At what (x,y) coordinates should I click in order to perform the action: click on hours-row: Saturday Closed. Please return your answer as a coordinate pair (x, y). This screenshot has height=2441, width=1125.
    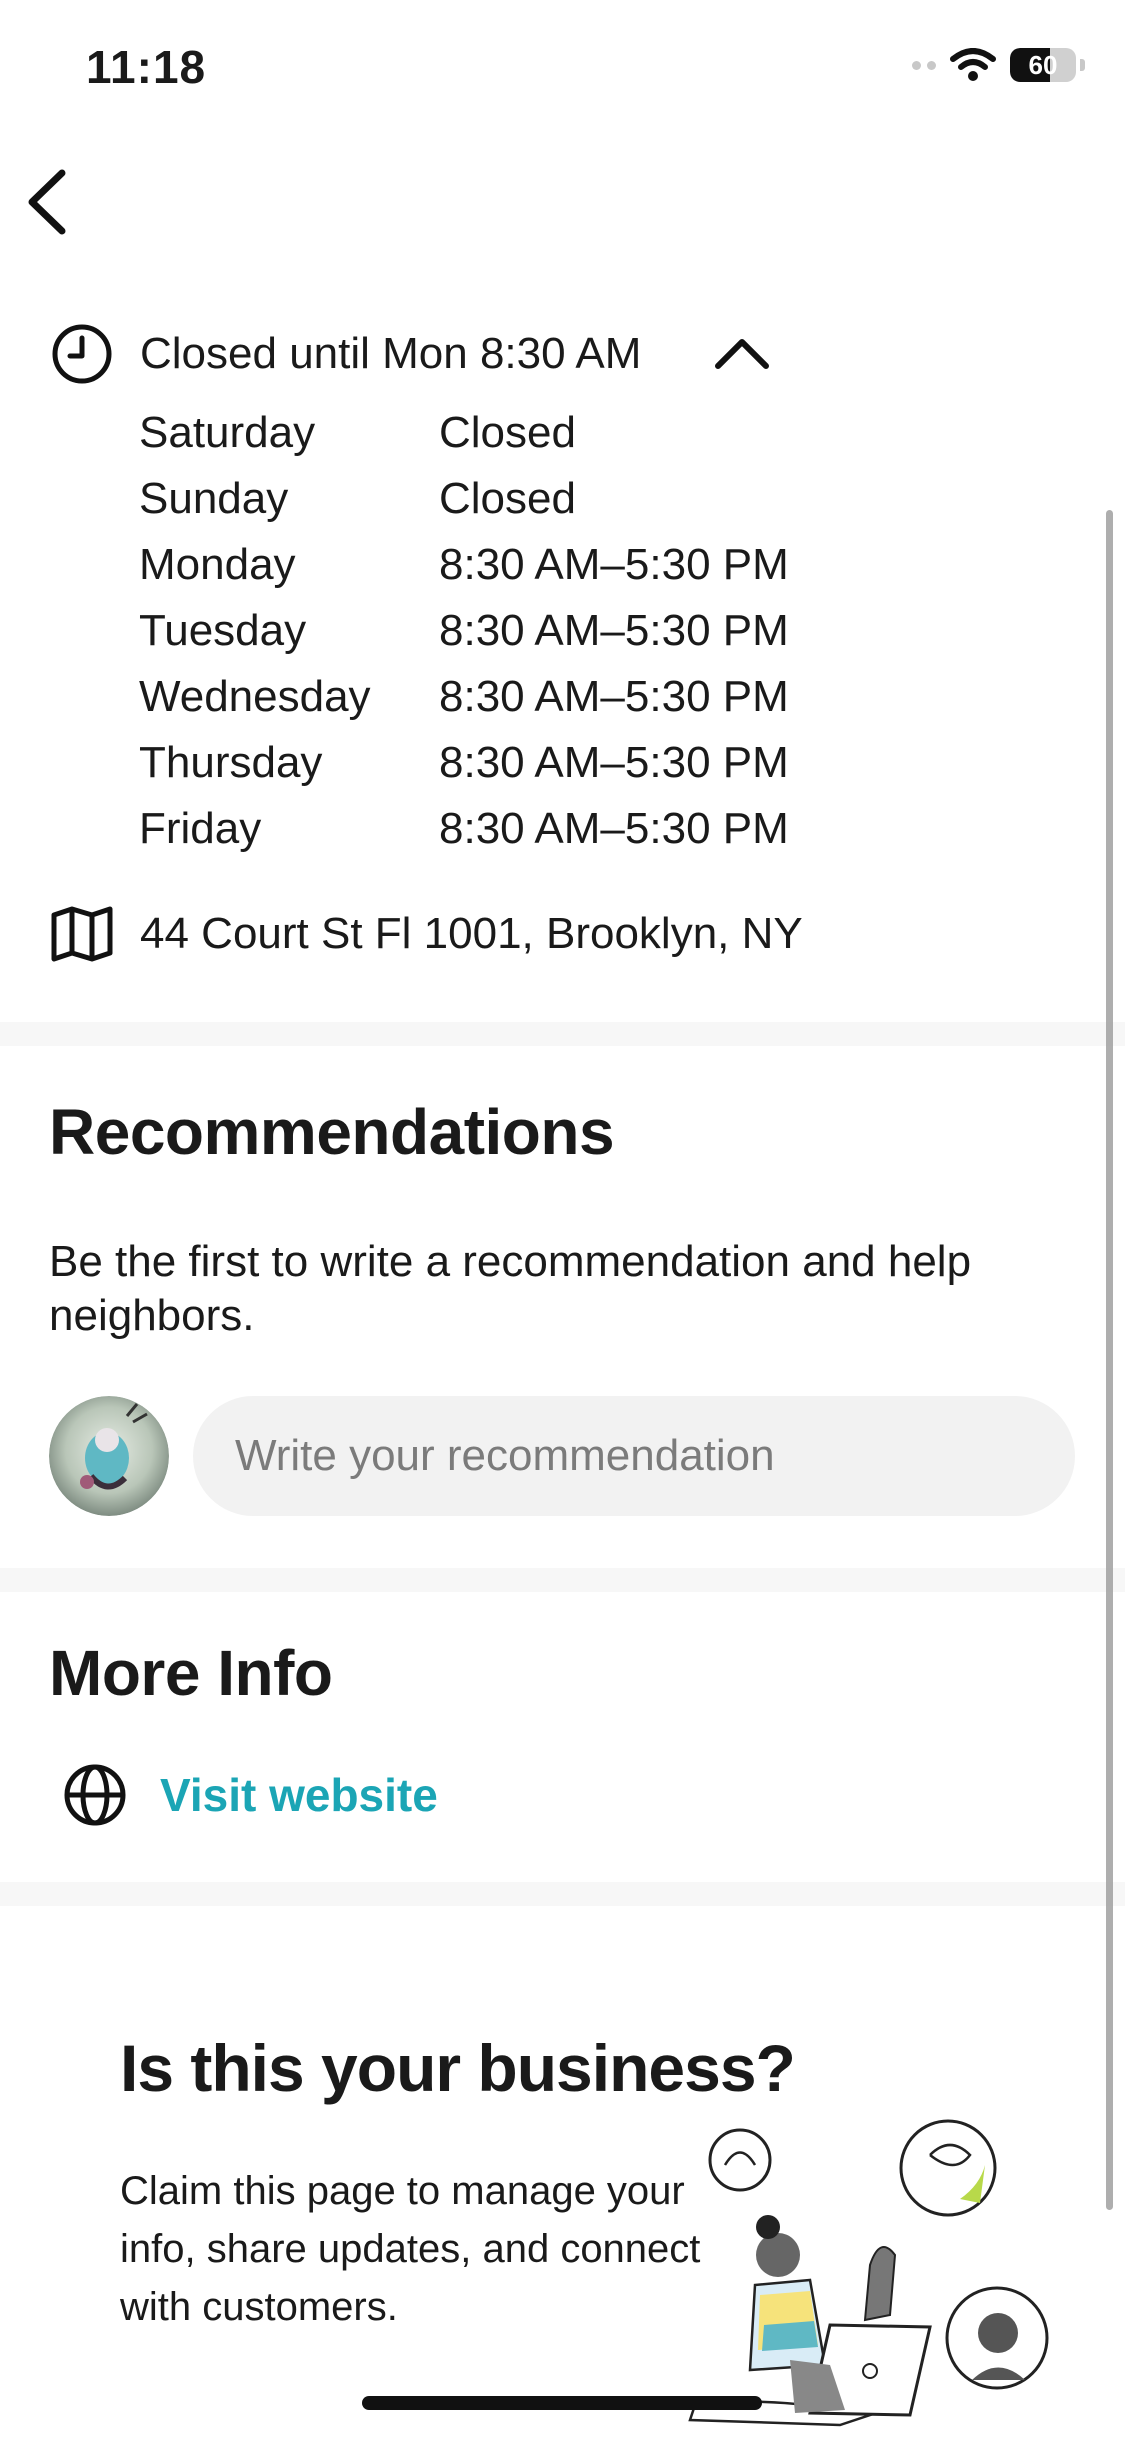
    Looking at the image, I should click on (464, 433).